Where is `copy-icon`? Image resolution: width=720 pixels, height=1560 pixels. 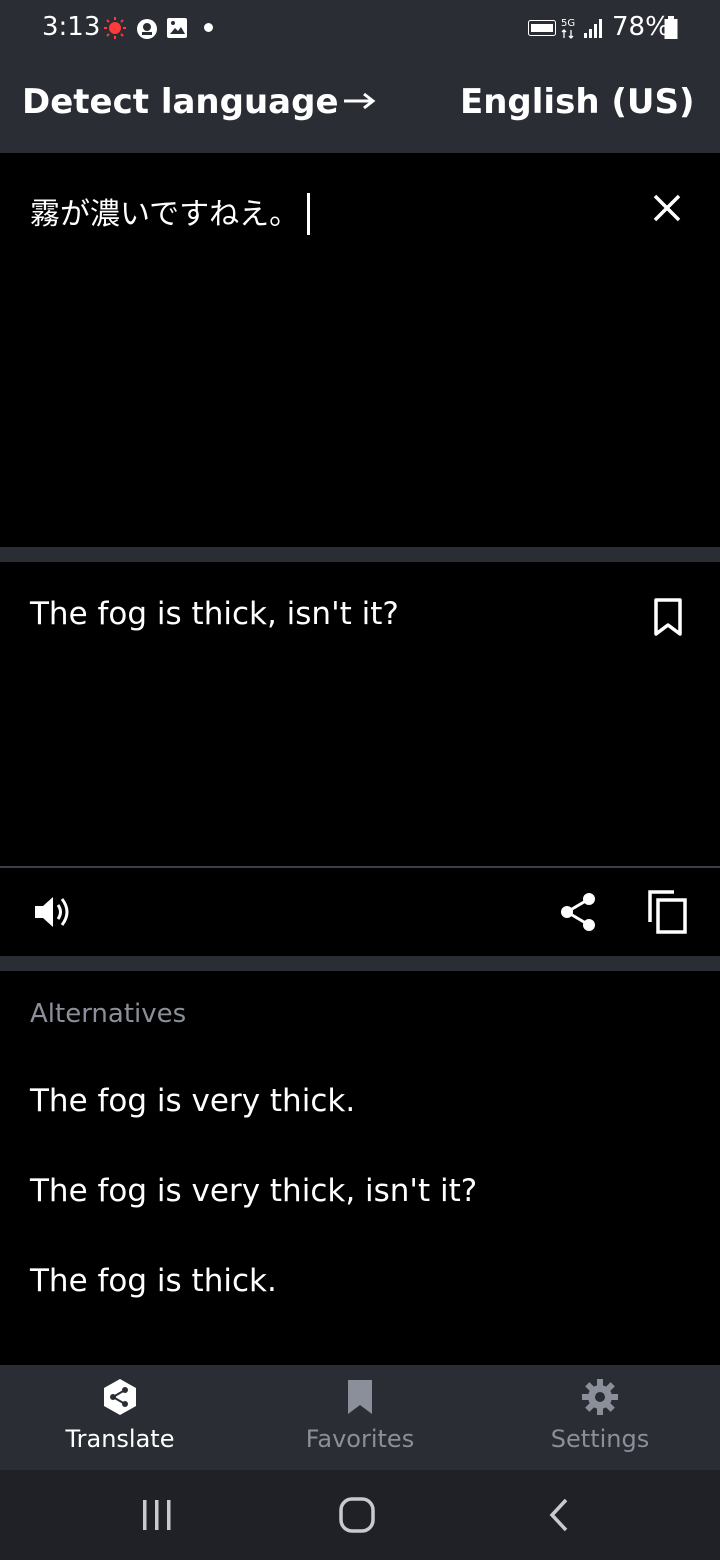
copy-icon is located at coordinates (667, 912).